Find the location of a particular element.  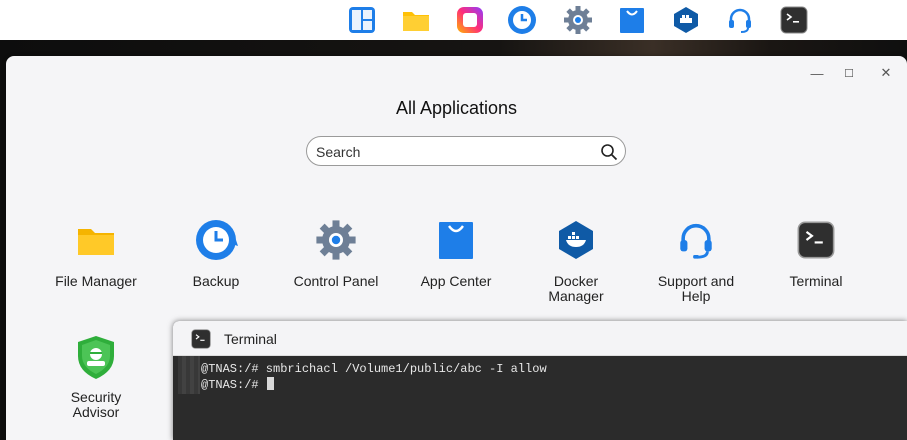

page-title: All Applications is located at coordinates (456, 108).